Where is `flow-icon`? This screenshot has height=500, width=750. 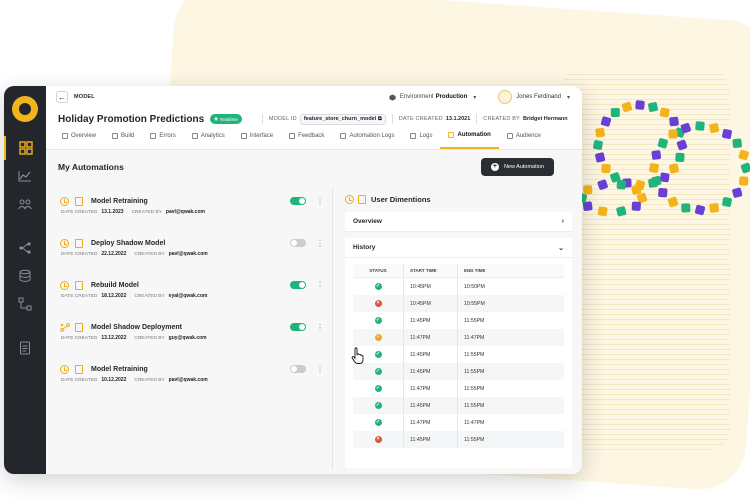 flow-icon is located at coordinates (25, 248).